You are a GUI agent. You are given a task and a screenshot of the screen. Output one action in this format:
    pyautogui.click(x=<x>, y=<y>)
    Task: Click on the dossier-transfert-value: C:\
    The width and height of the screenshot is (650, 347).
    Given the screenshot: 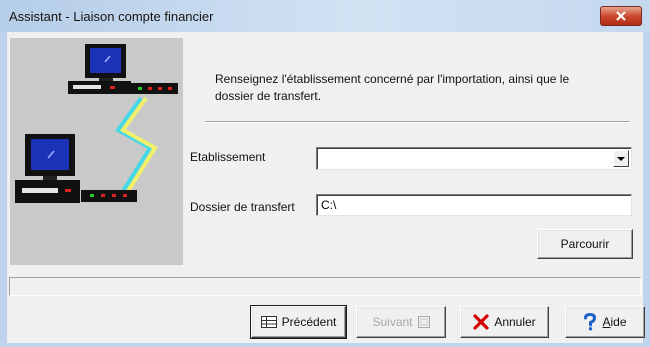 What is the action you would take?
    pyautogui.click(x=329, y=205)
    